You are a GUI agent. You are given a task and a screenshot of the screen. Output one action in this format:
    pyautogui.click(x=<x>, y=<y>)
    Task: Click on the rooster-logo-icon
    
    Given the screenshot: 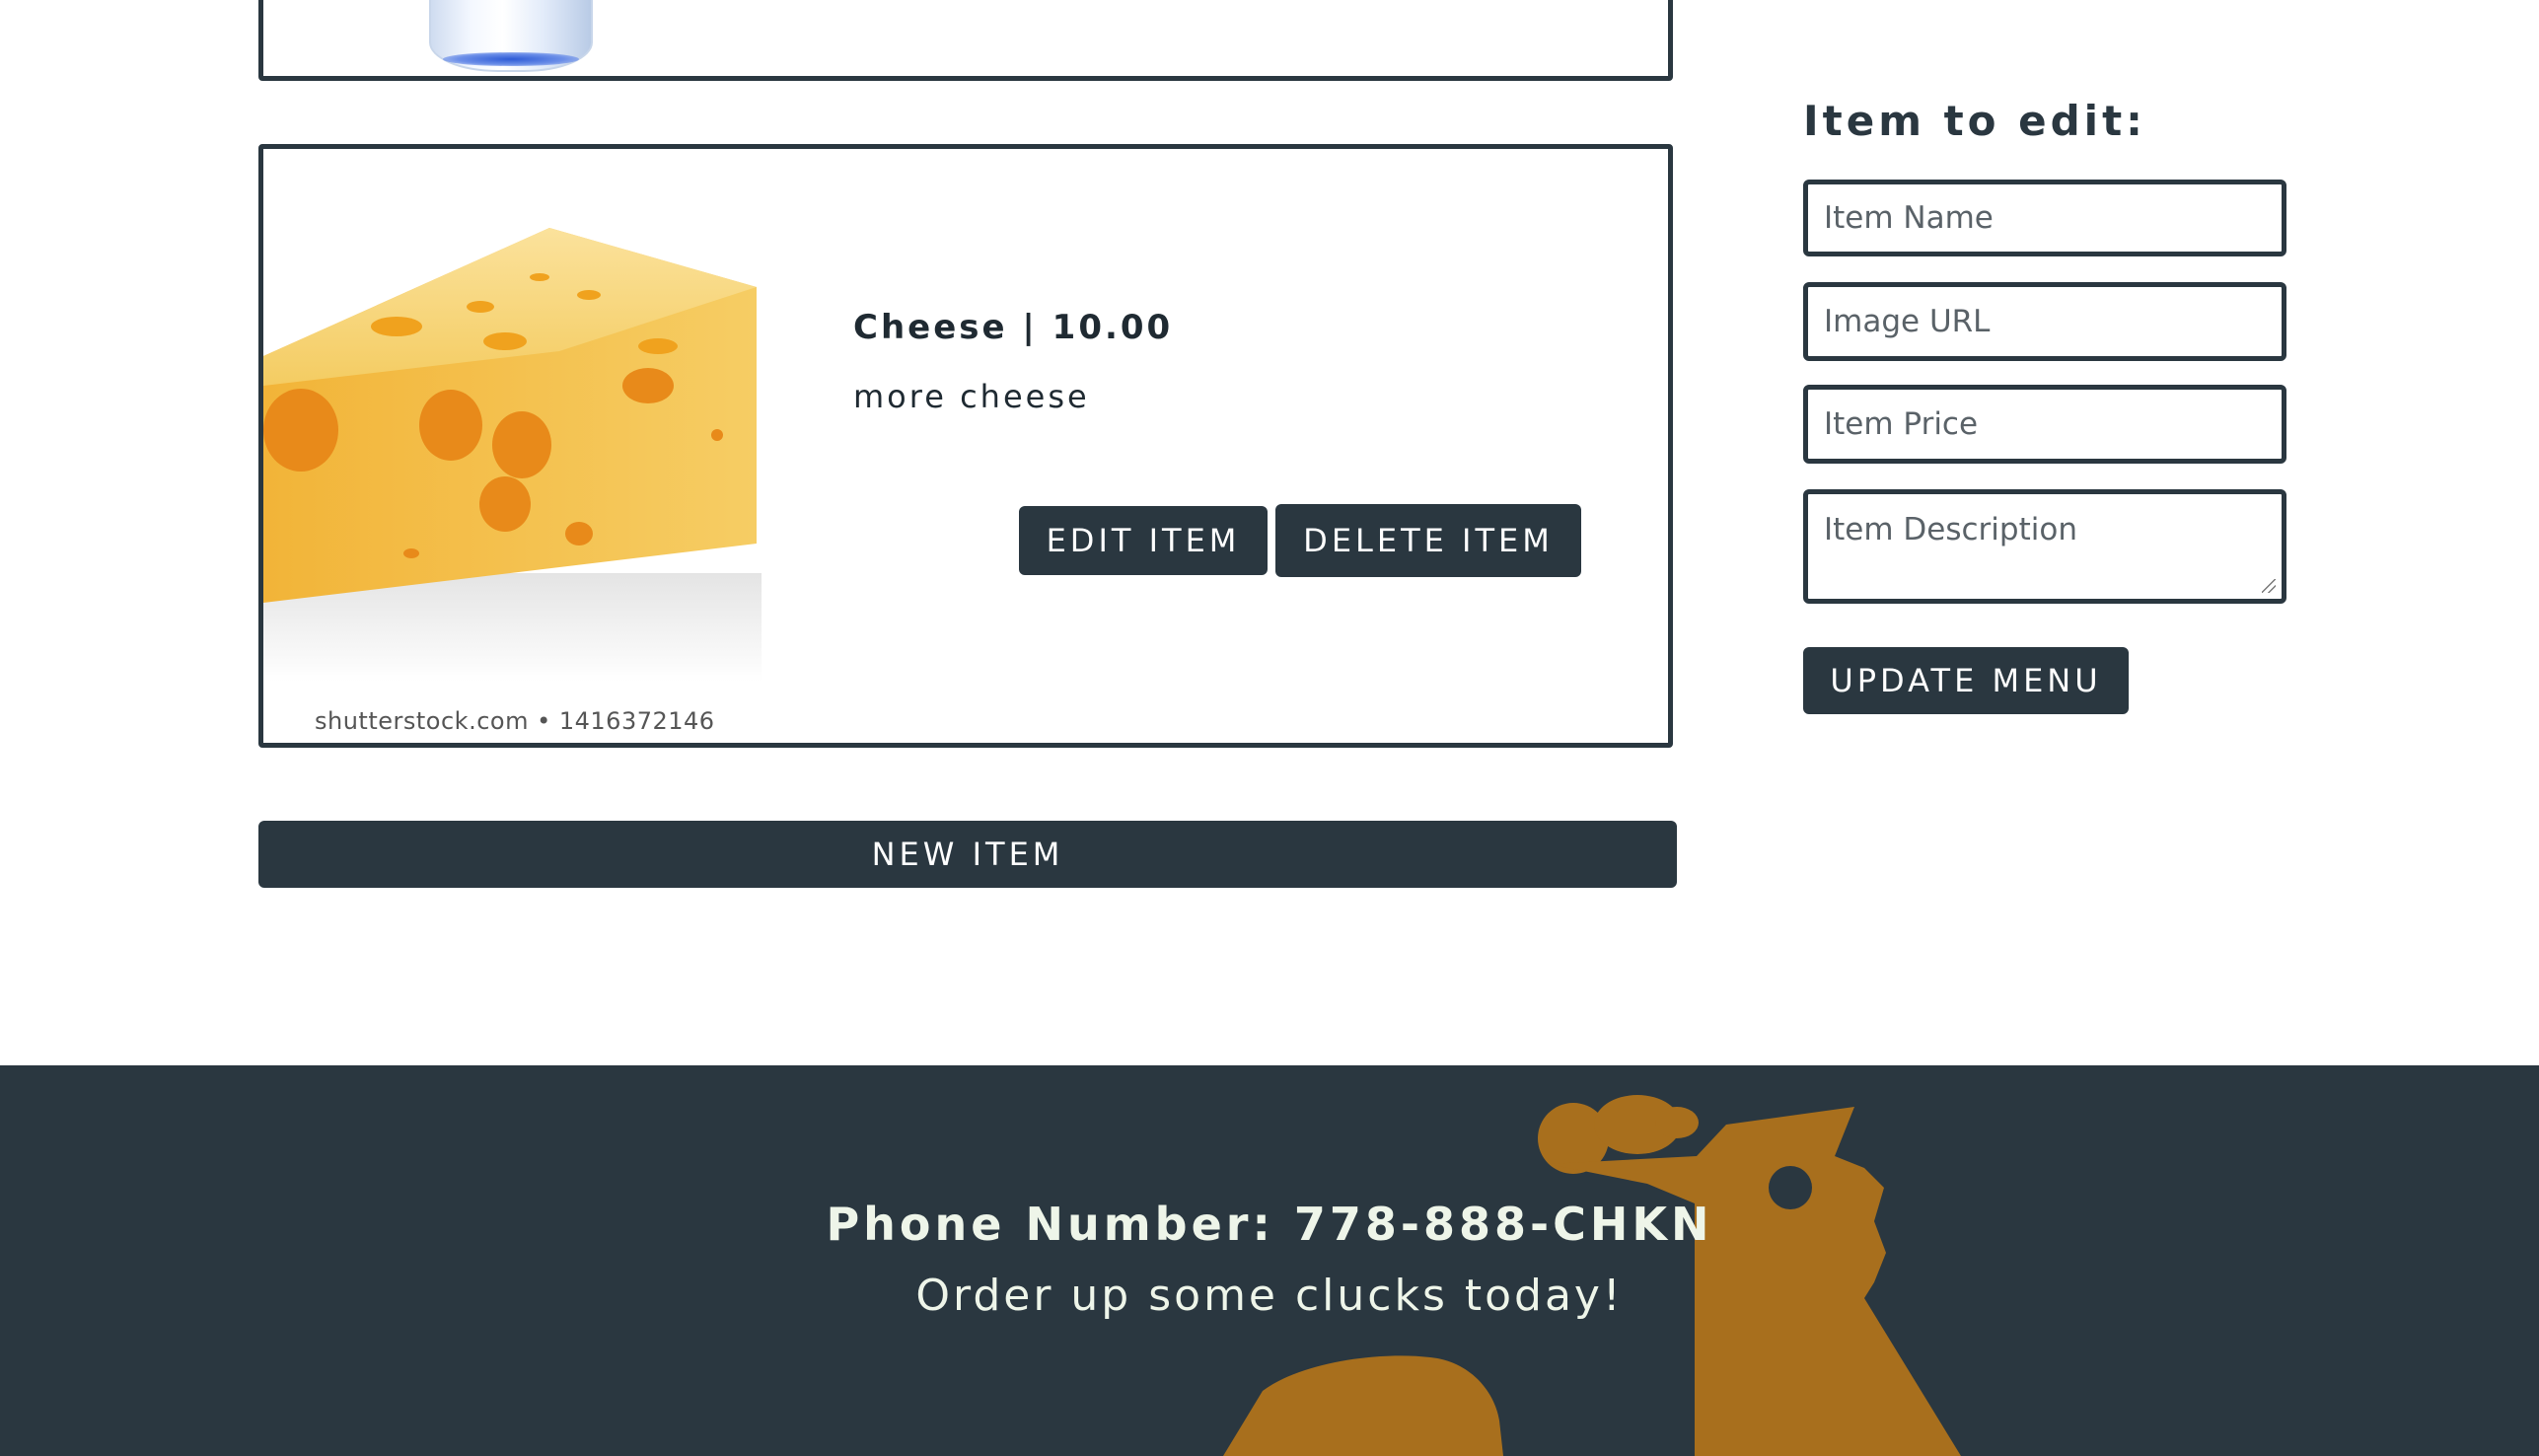 What is the action you would take?
    pyautogui.click(x=1592, y=1275)
    